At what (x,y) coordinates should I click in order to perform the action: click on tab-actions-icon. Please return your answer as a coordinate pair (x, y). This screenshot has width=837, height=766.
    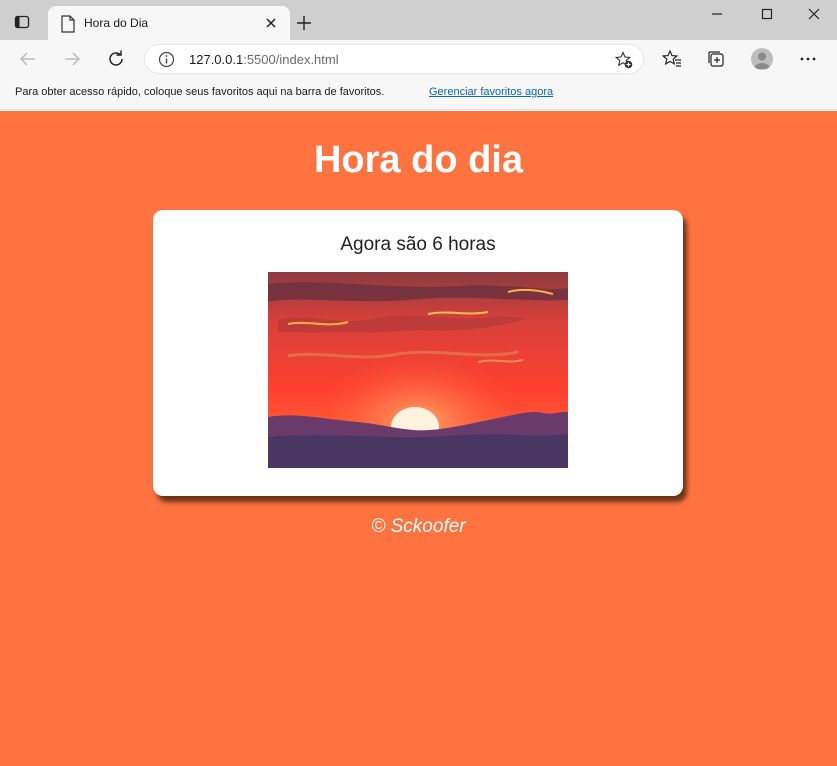
    Looking at the image, I should click on (22, 22).